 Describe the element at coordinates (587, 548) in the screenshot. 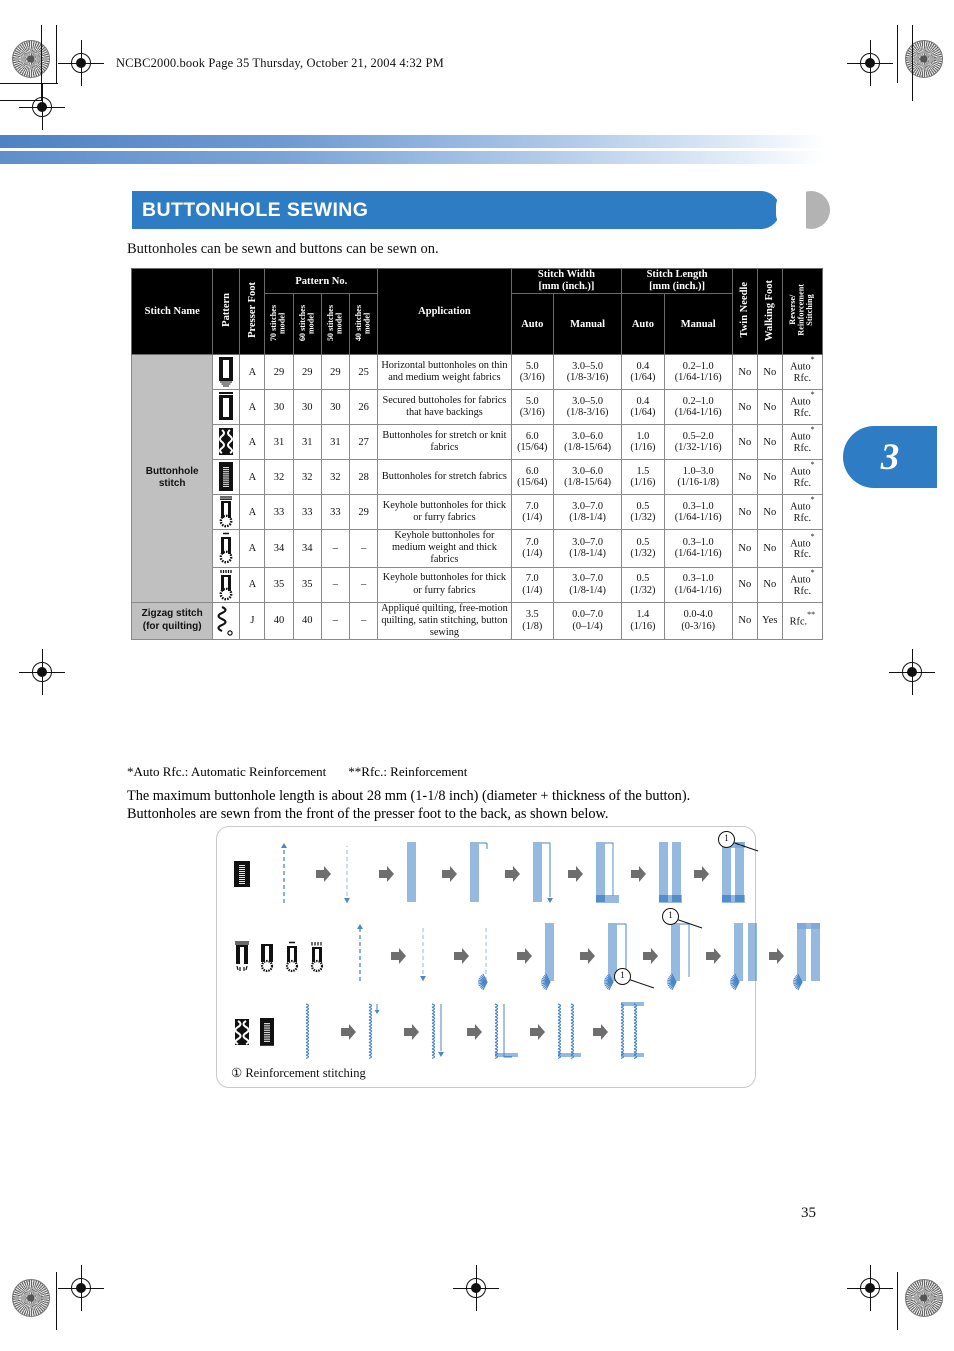

I see `width-manual-cell: 3.0–7.0 (1/8-1/4)` at that location.